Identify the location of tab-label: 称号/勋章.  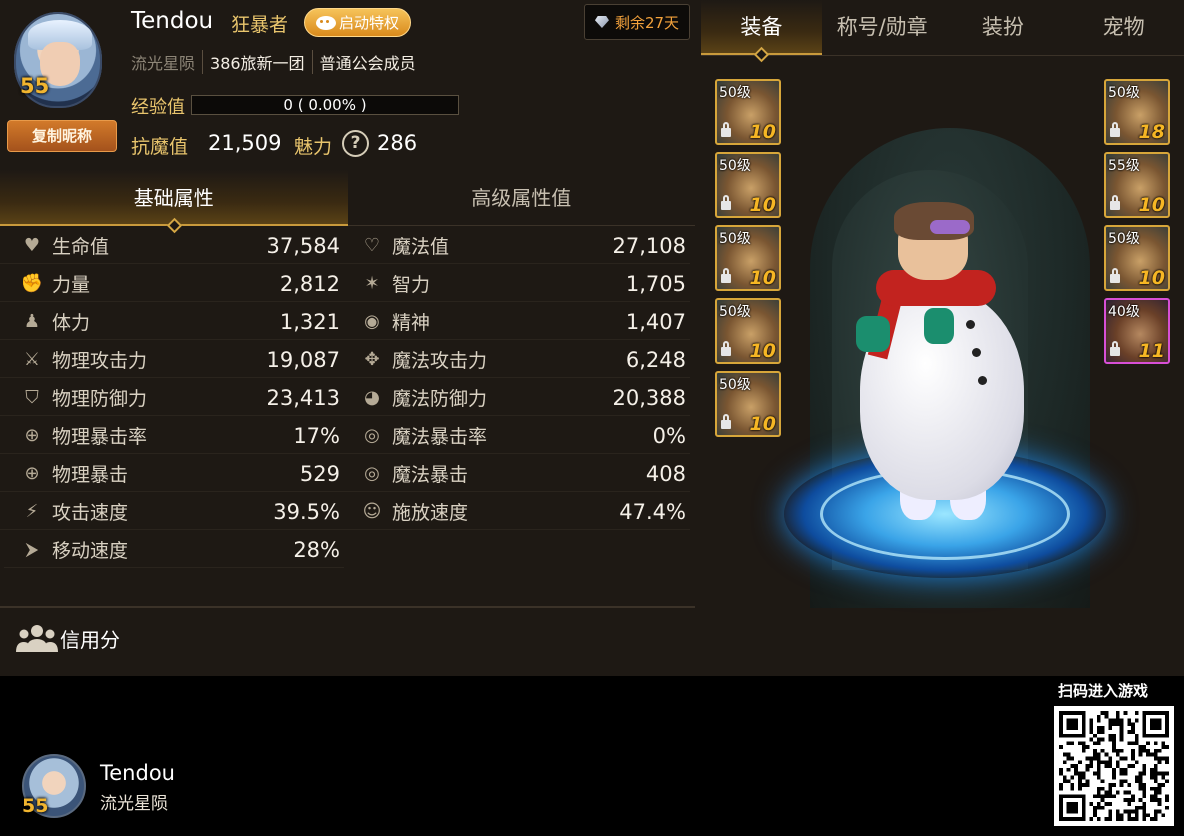
(882, 27).